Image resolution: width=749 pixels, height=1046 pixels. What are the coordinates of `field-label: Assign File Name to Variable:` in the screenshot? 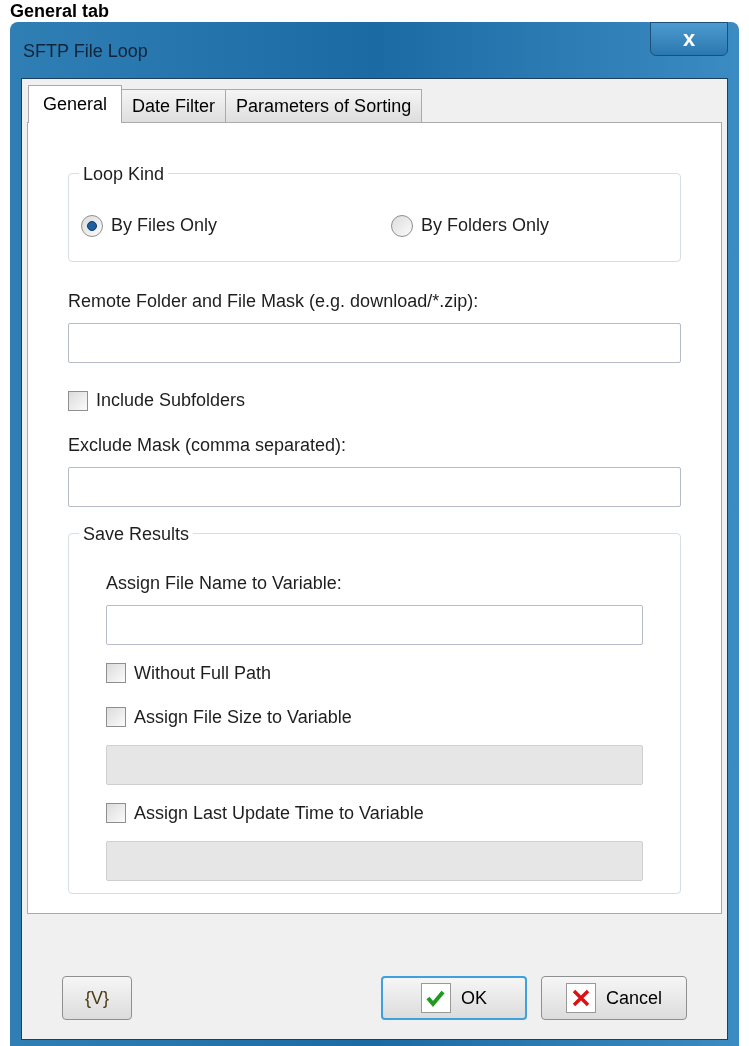 It's located at (224, 583).